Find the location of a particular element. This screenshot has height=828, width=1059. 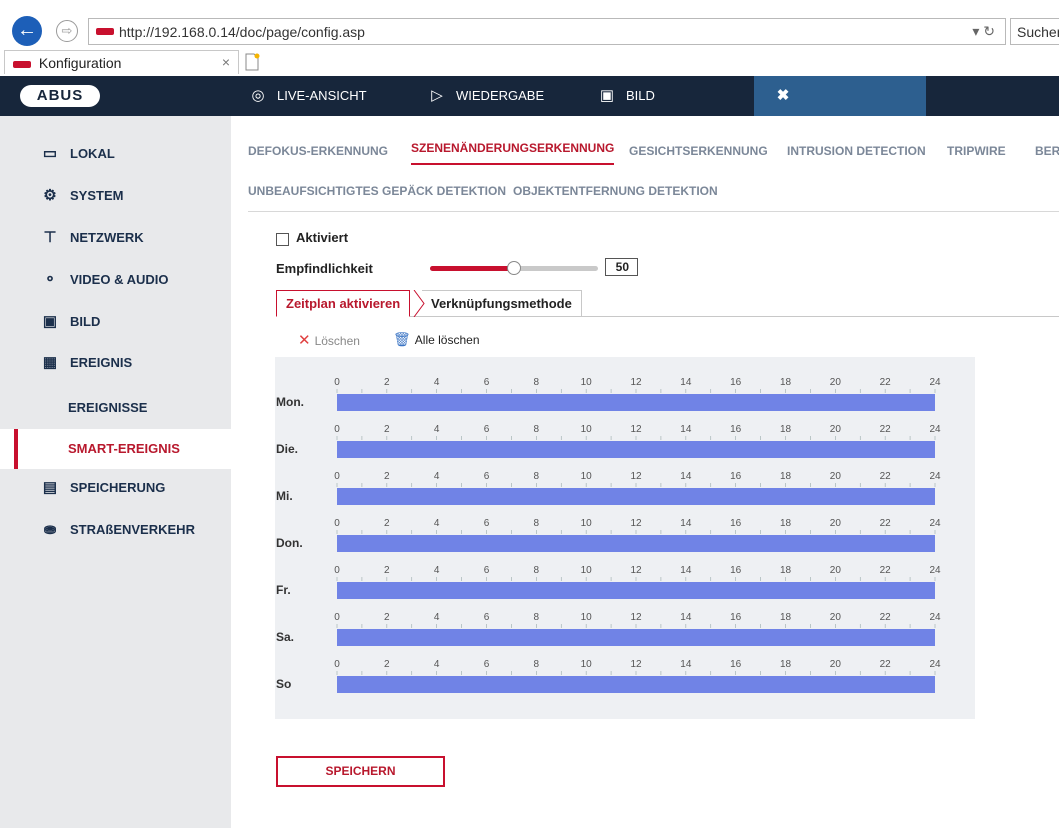

subtab-ber: BER is located at coordinates (1047, 151).